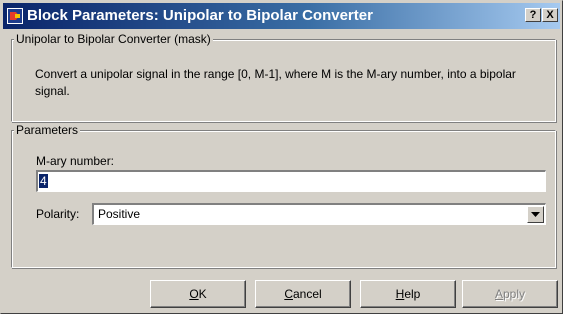  I want to click on chevron-down-icon, so click(535, 214).